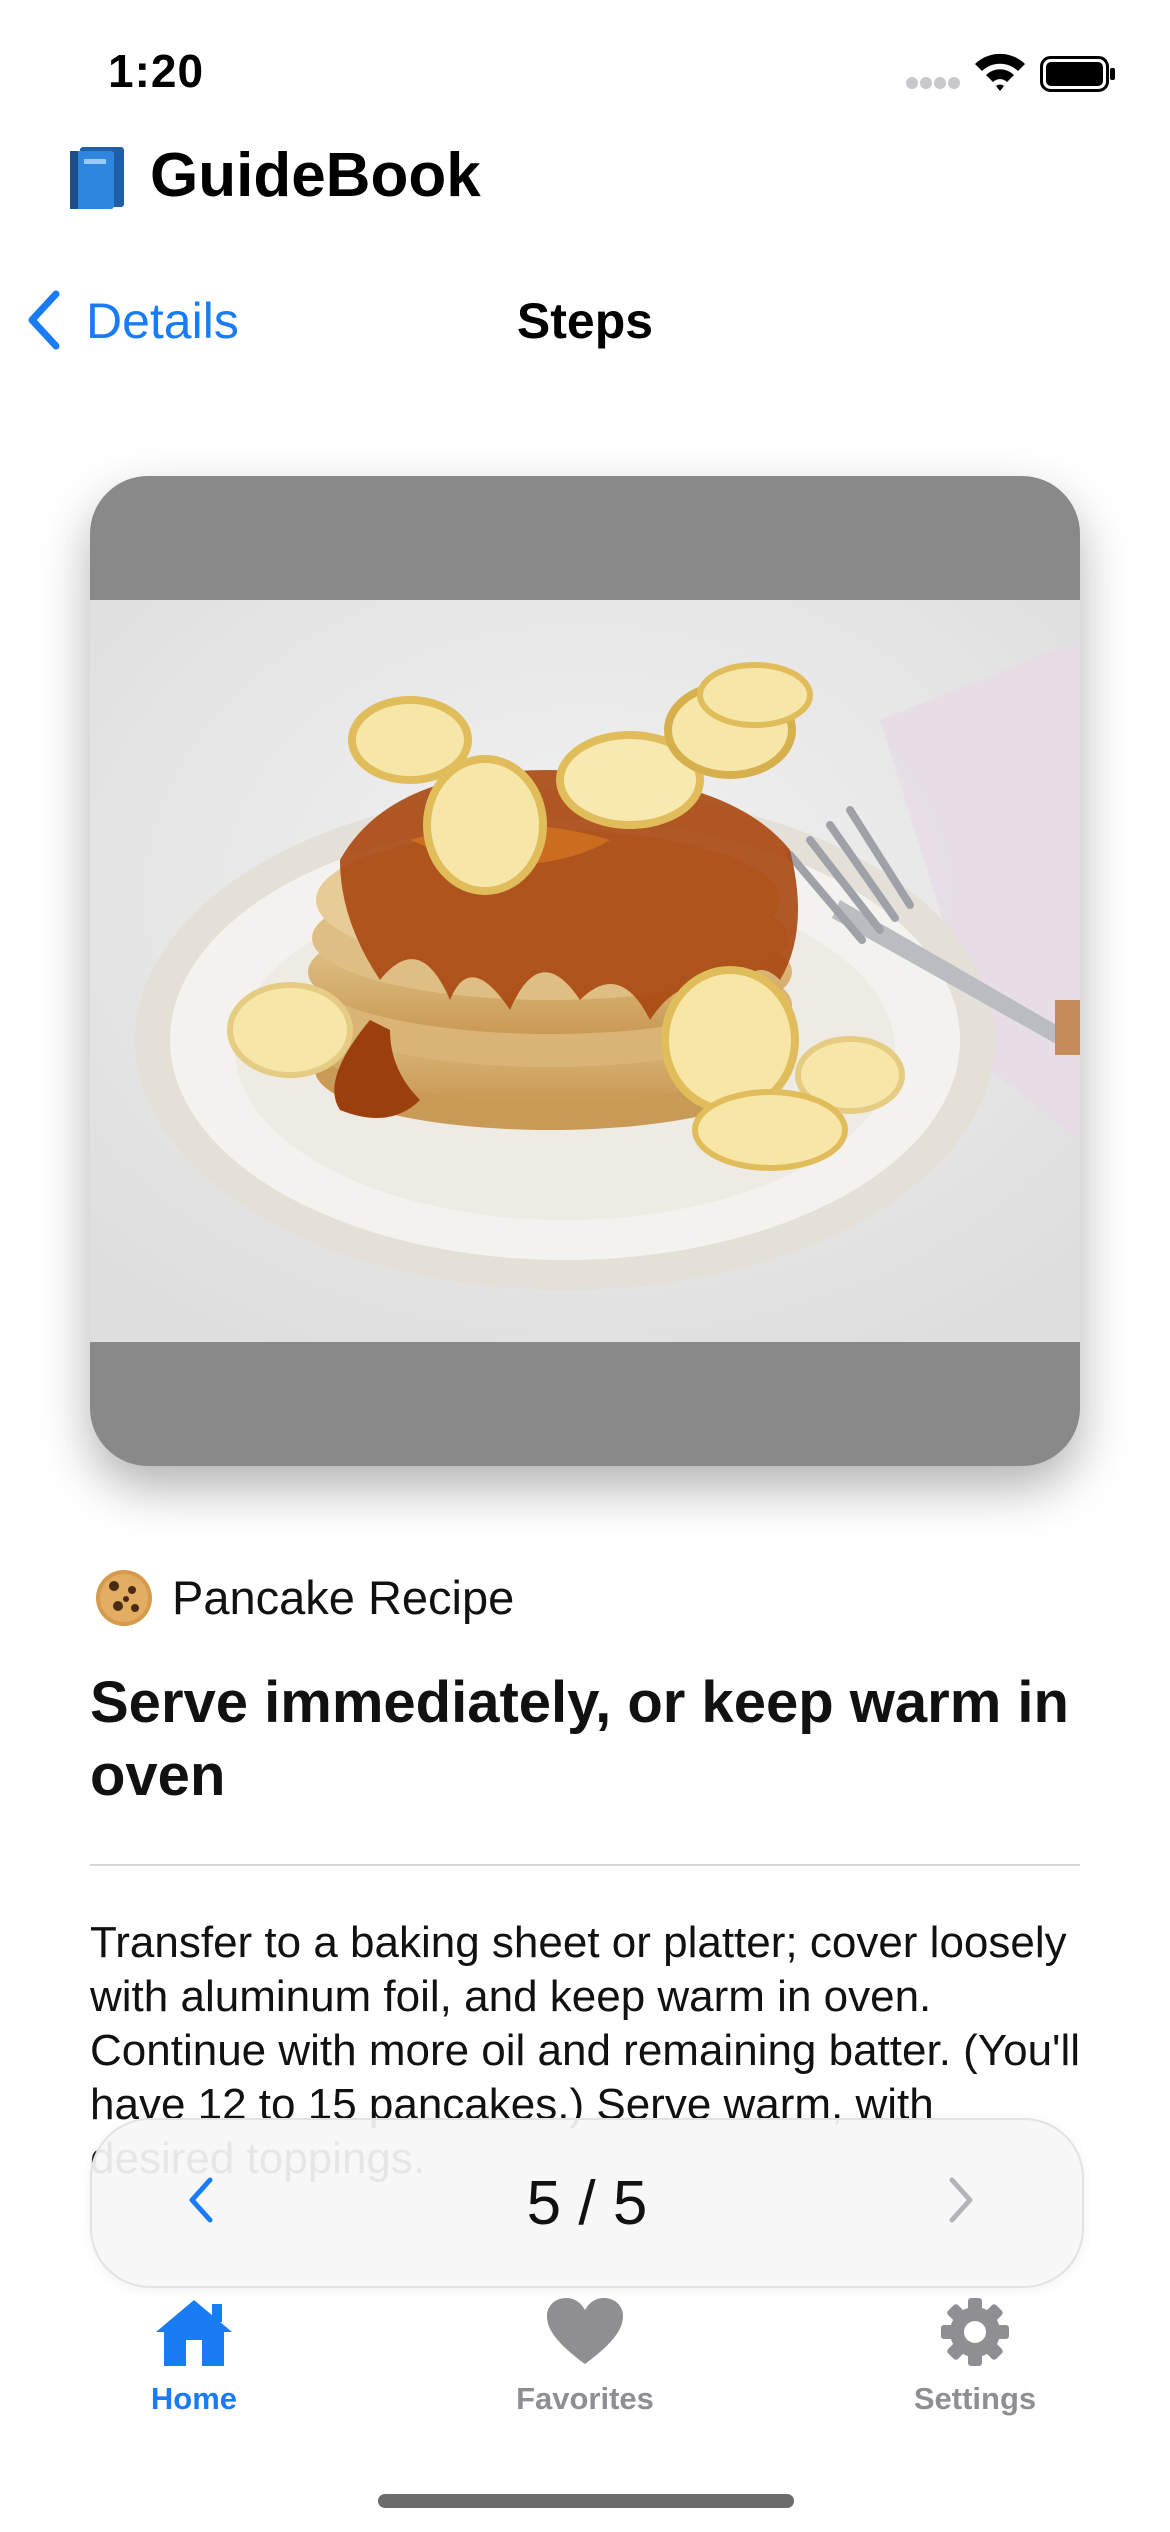 The width and height of the screenshot is (1170, 2532). Describe the element at coordinates (586, 2501) in the screenshot. I see `home-indicator` at that location.